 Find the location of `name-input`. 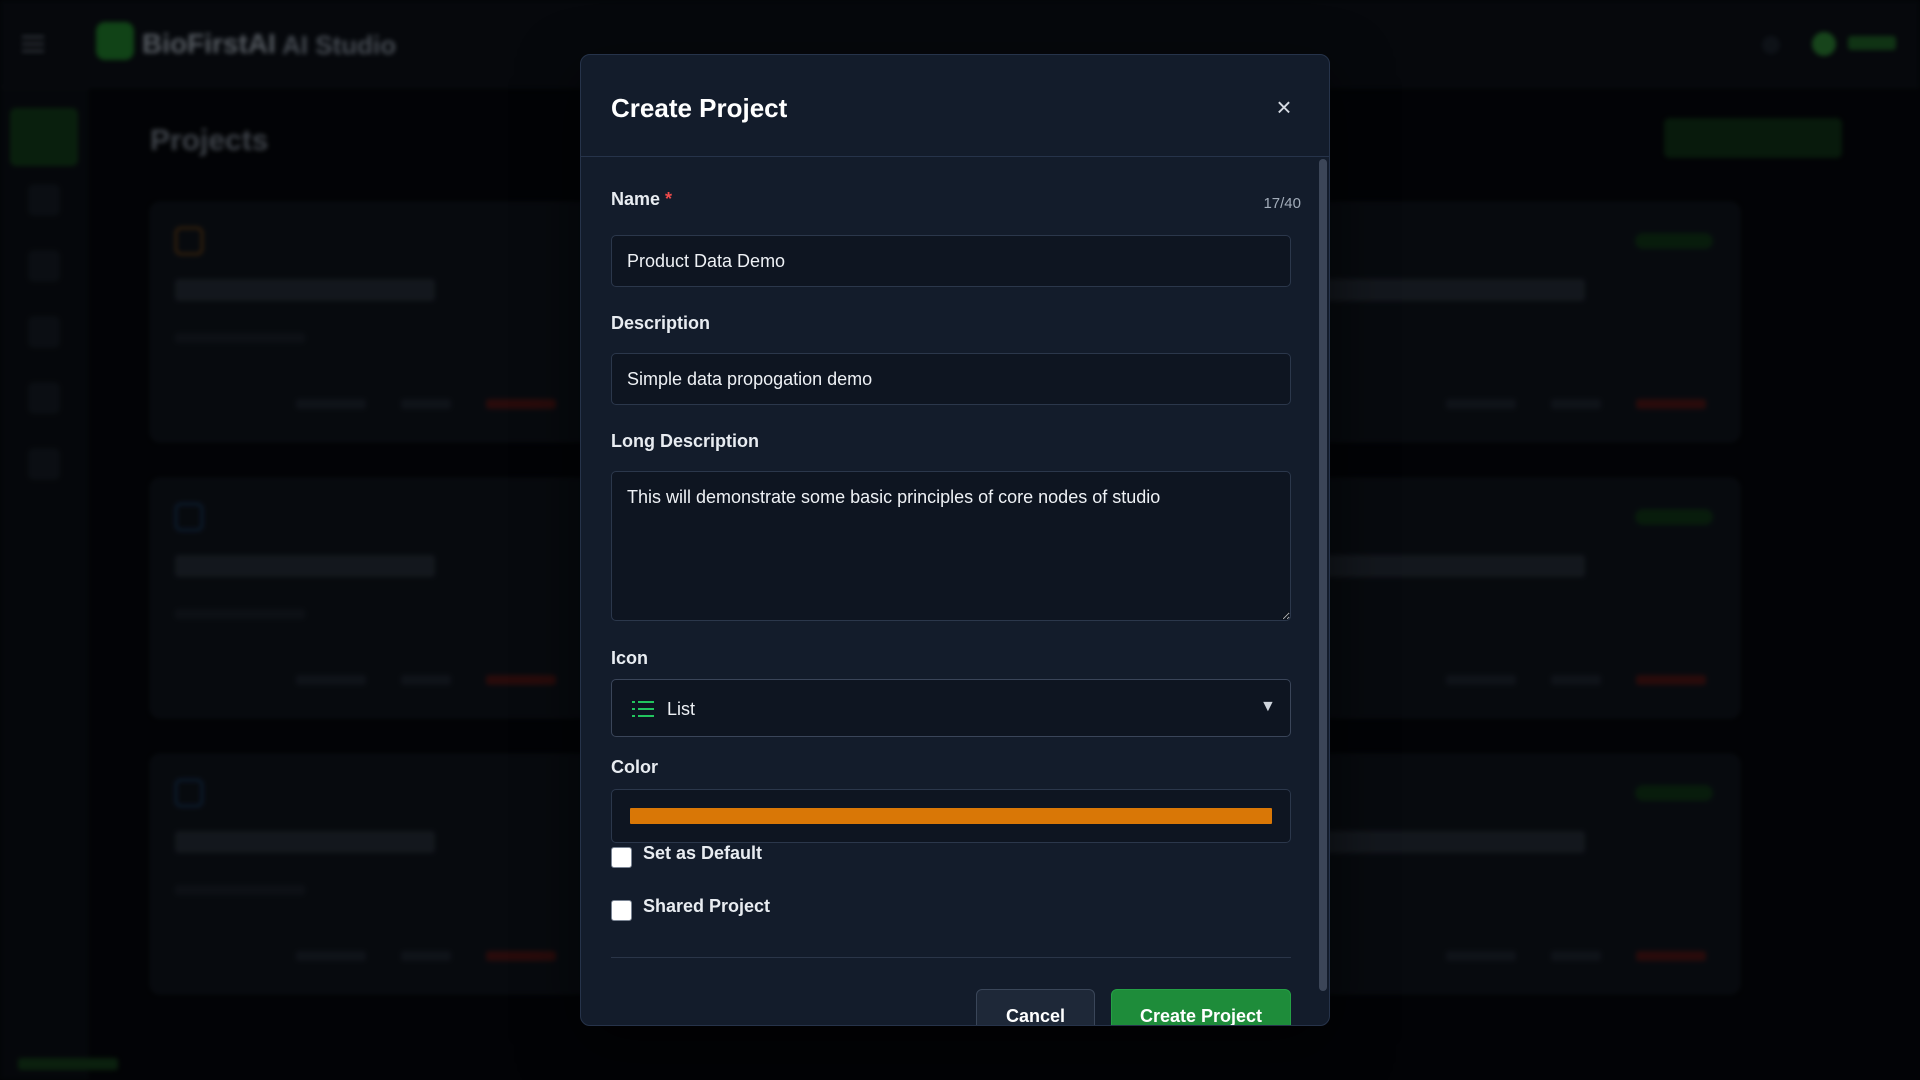

name-input is located at coordinates (951, 261).